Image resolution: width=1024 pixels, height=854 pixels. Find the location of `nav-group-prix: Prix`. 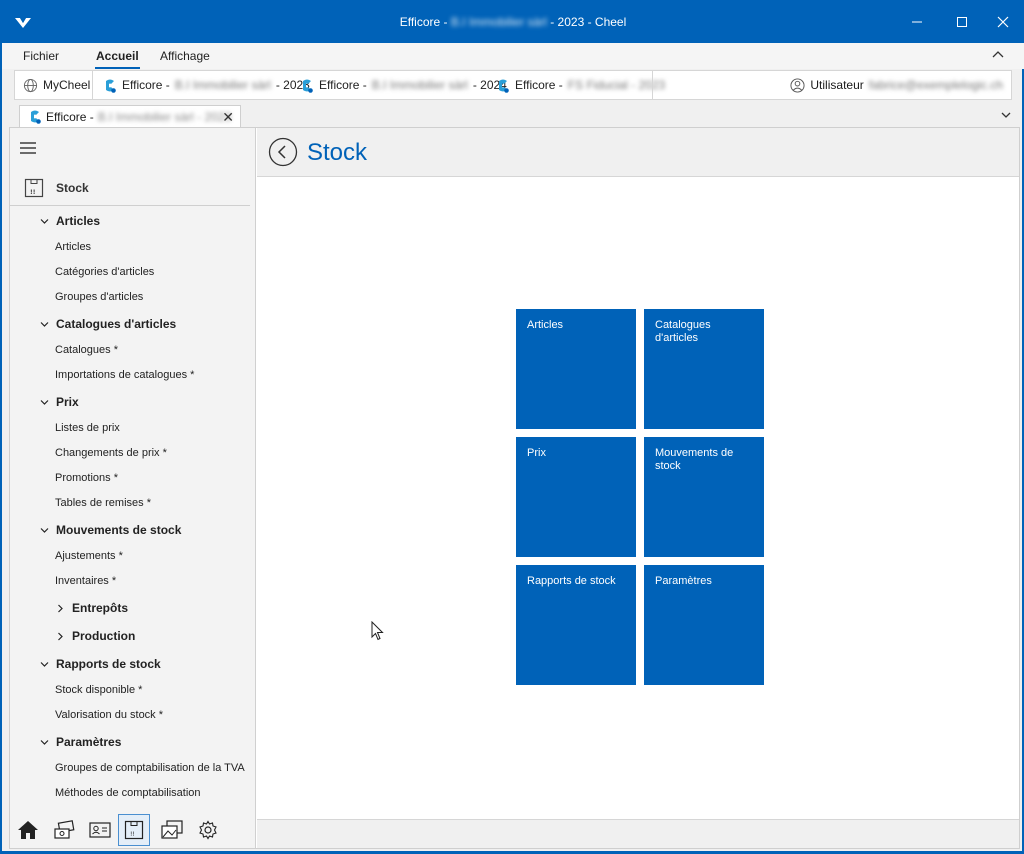

nav-group-prix: Prix is located at coordinates (59, 402).